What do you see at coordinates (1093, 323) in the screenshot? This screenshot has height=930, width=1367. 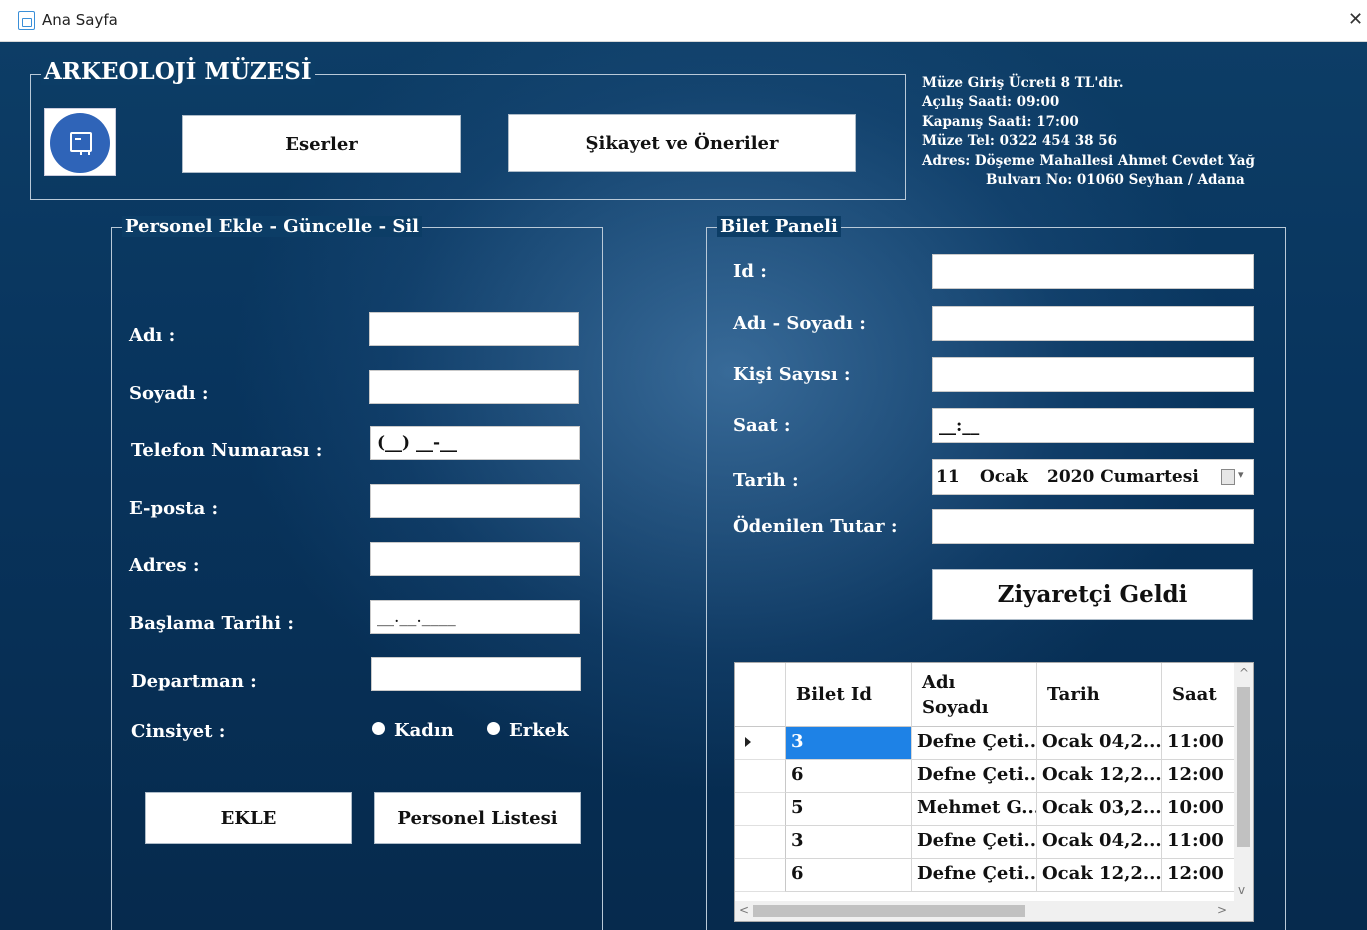 I see `adi-soyadi-input` at bounding box center [1093, 323].